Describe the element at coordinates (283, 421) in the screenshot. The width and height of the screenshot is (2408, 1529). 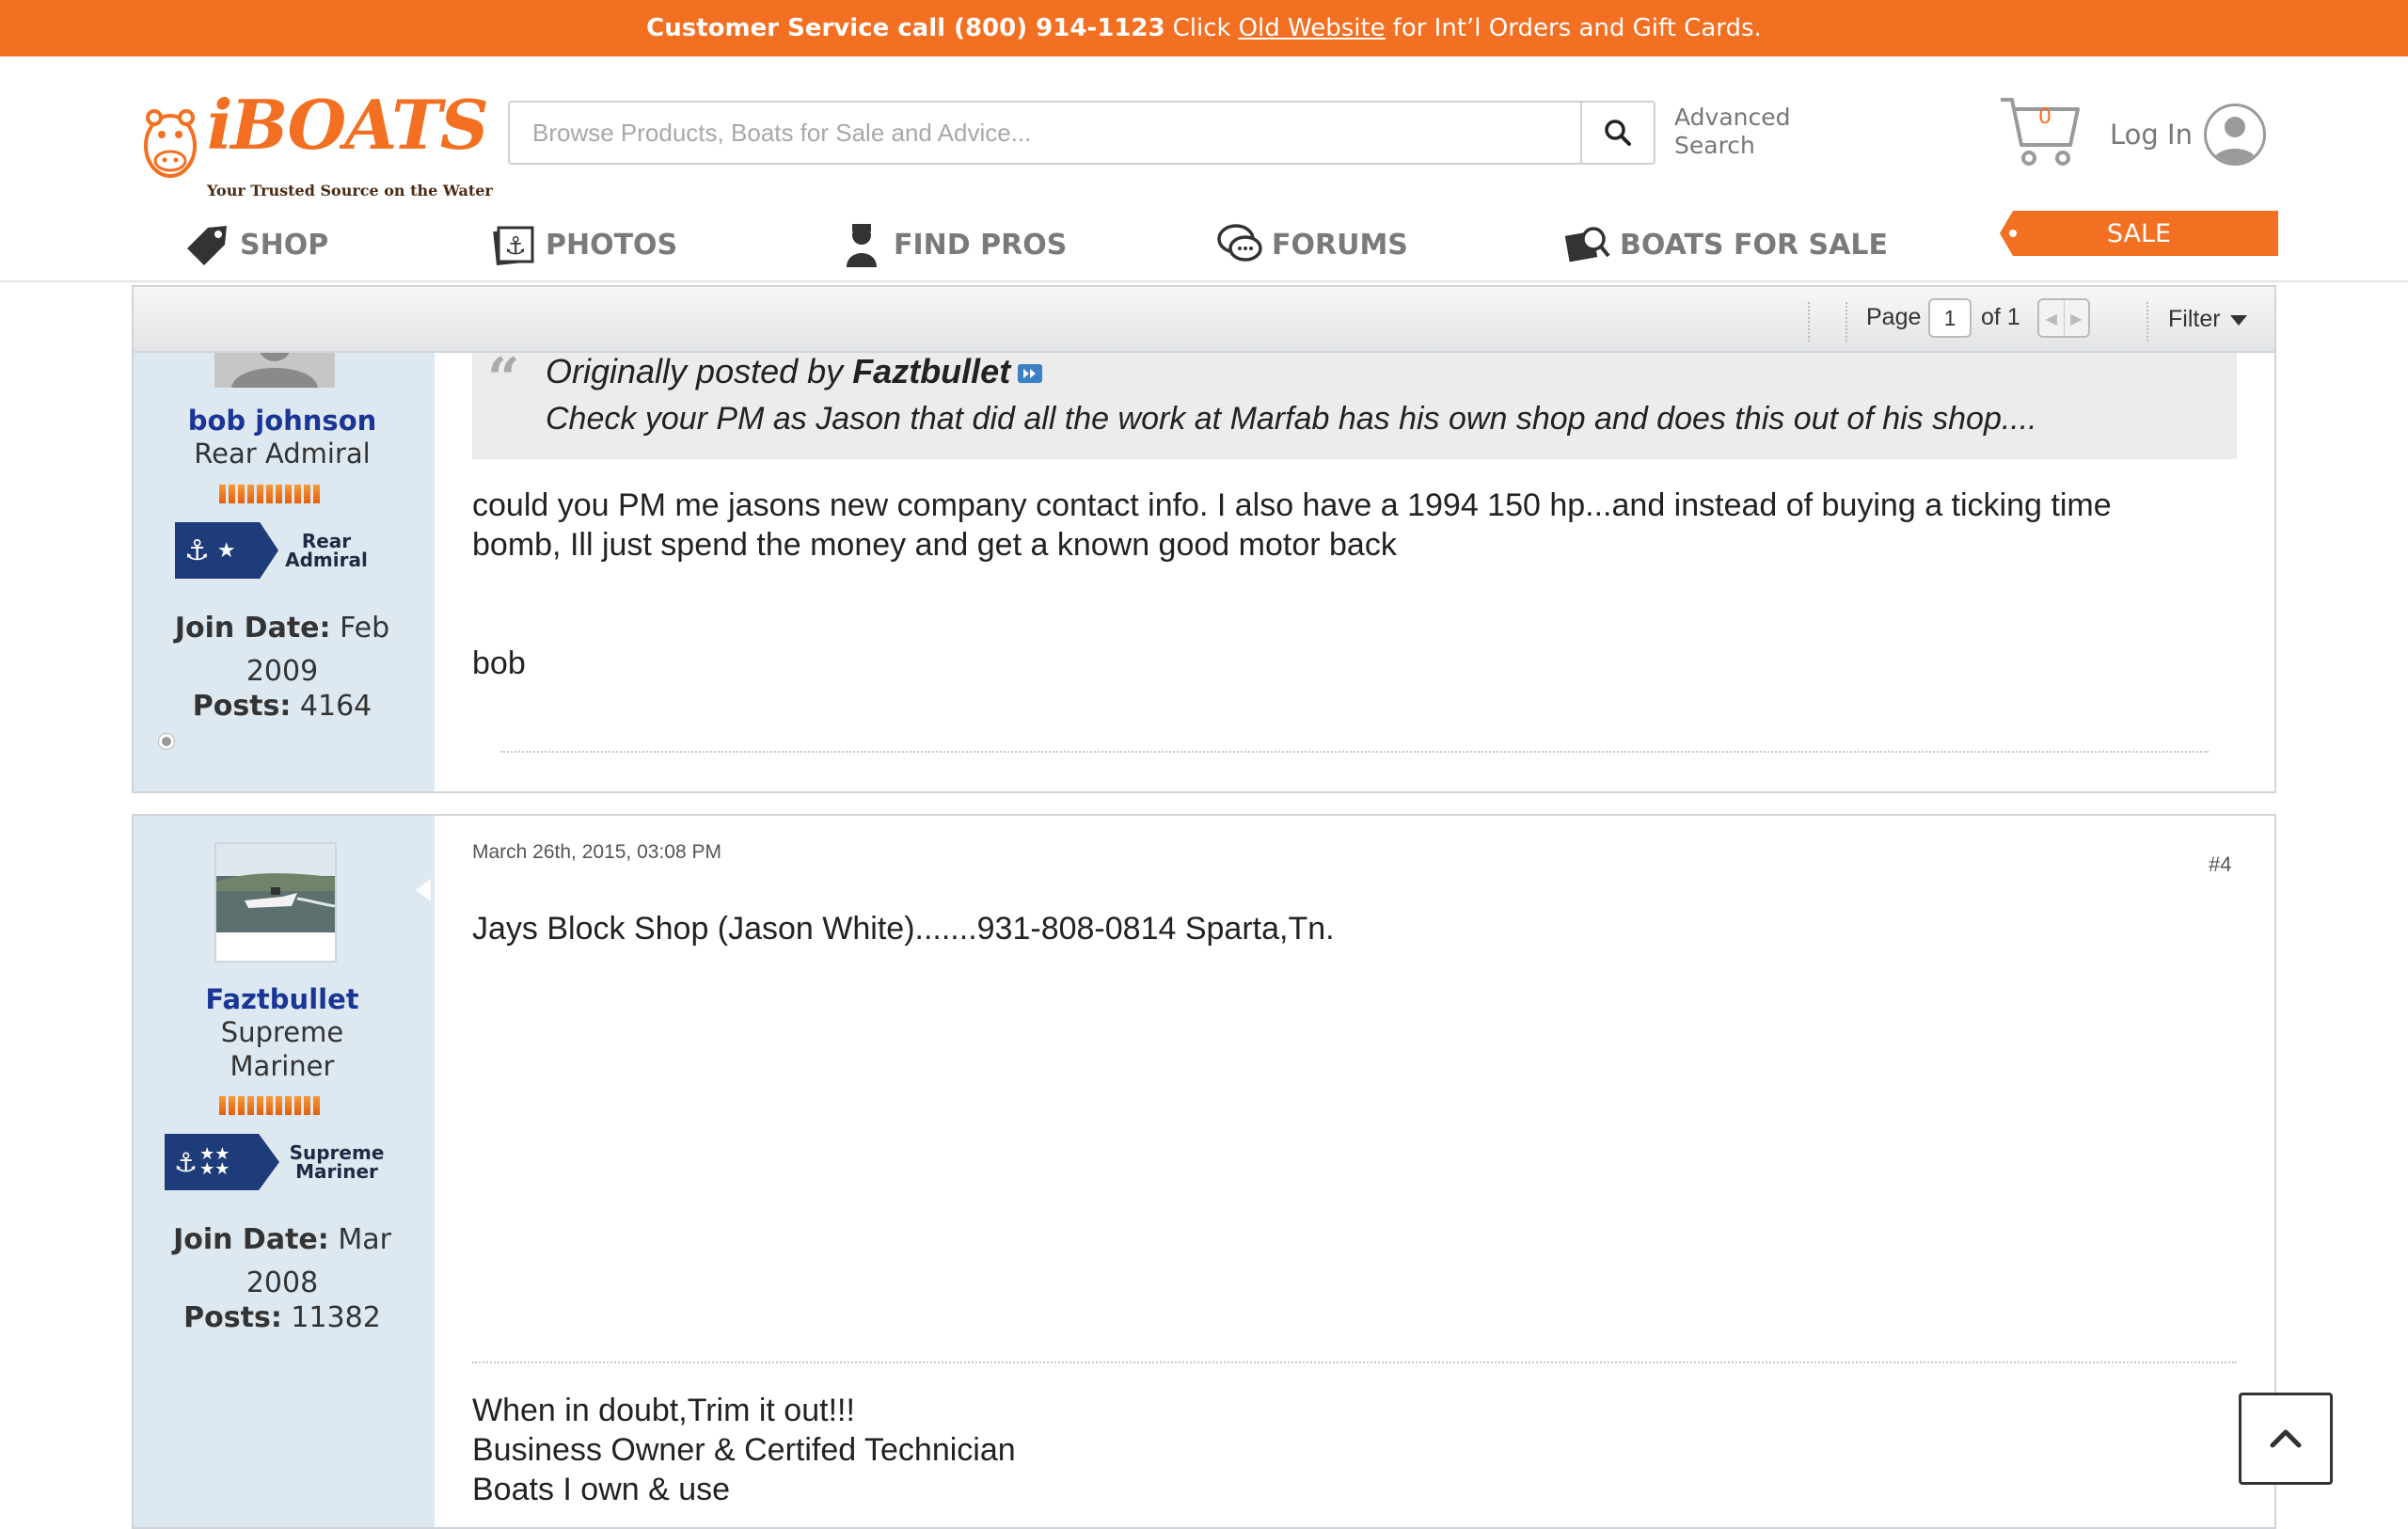
I see `post-1-username: bob johnson` at that location.